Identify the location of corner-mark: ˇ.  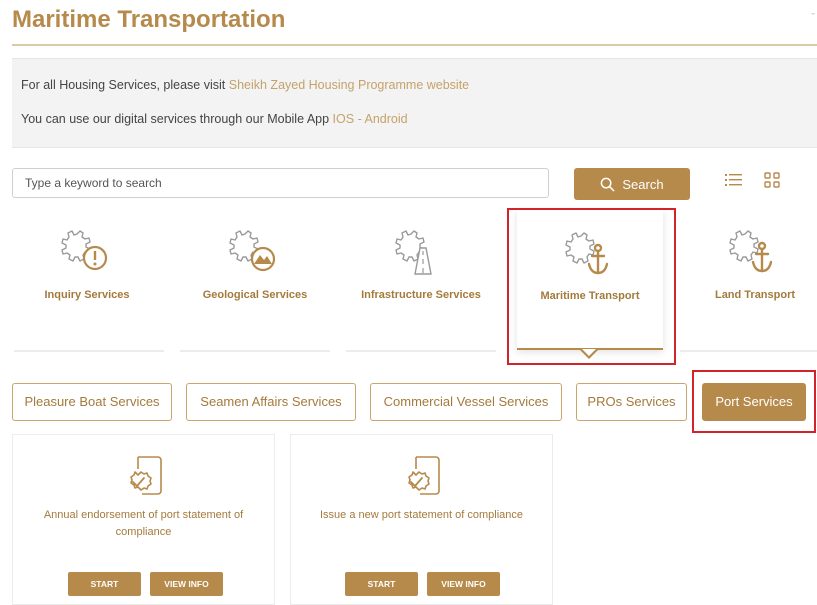
(813, 18).